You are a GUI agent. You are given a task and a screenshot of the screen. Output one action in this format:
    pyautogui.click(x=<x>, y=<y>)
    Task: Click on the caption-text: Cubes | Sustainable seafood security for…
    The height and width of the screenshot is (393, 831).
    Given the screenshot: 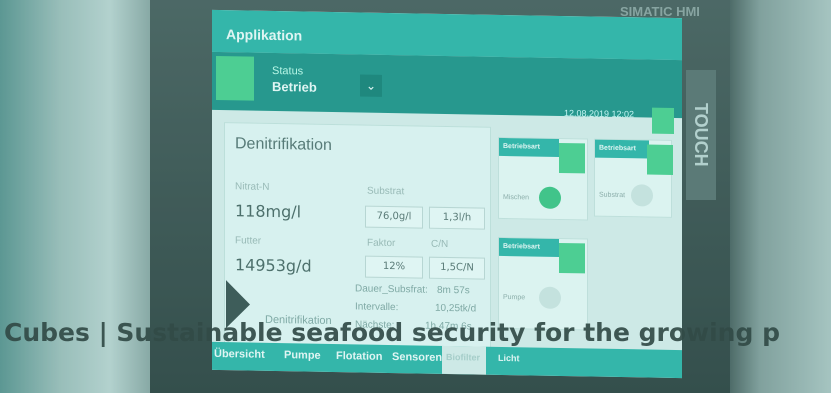 What is the action you would take?
    pyautogui.click(x=392, y=332)
    